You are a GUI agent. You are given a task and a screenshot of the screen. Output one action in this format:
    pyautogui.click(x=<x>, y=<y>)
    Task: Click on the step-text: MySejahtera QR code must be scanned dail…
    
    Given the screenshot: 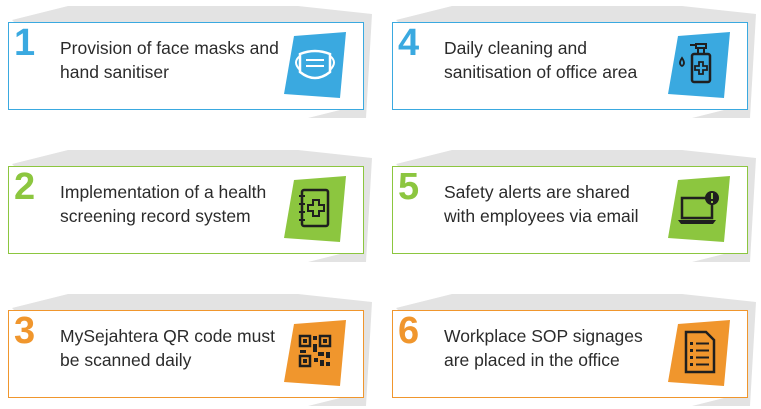 What is the action you would take?
    pyautogui.click(x=167, y=348)
    